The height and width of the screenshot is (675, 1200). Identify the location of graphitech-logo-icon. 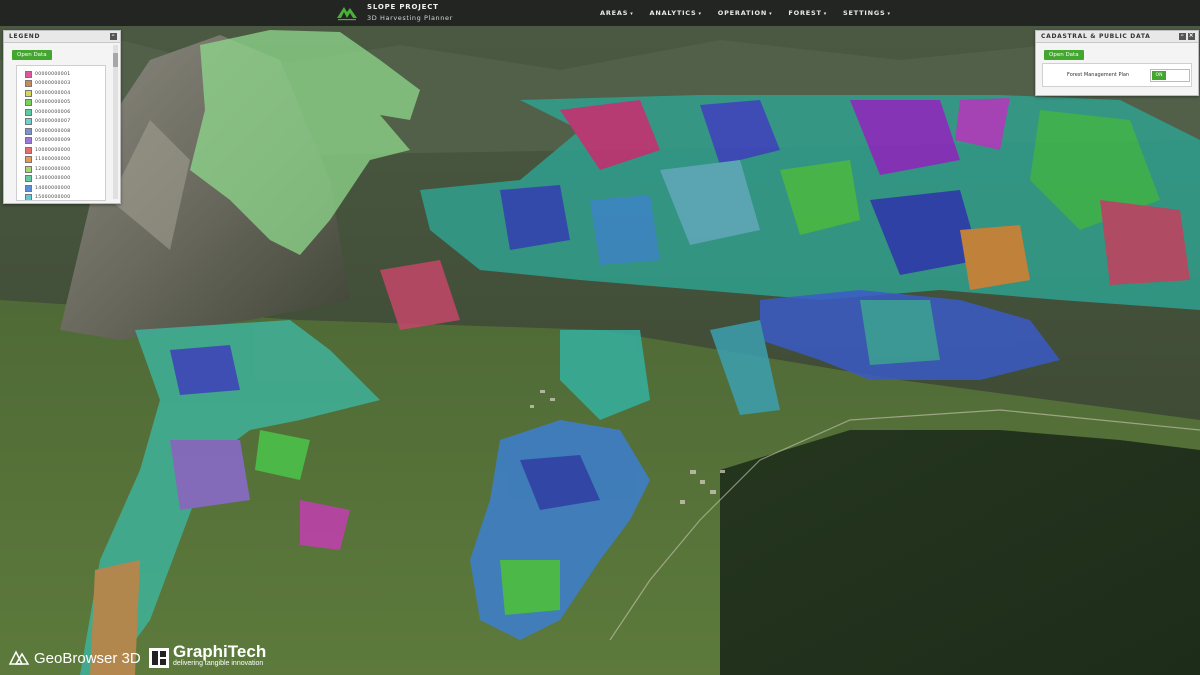
(159, 658).